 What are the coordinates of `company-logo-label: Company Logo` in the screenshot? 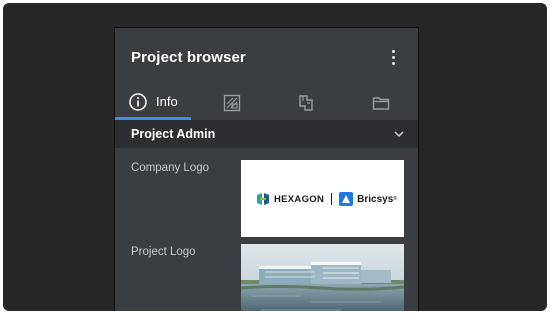 It's located at (170, 168).